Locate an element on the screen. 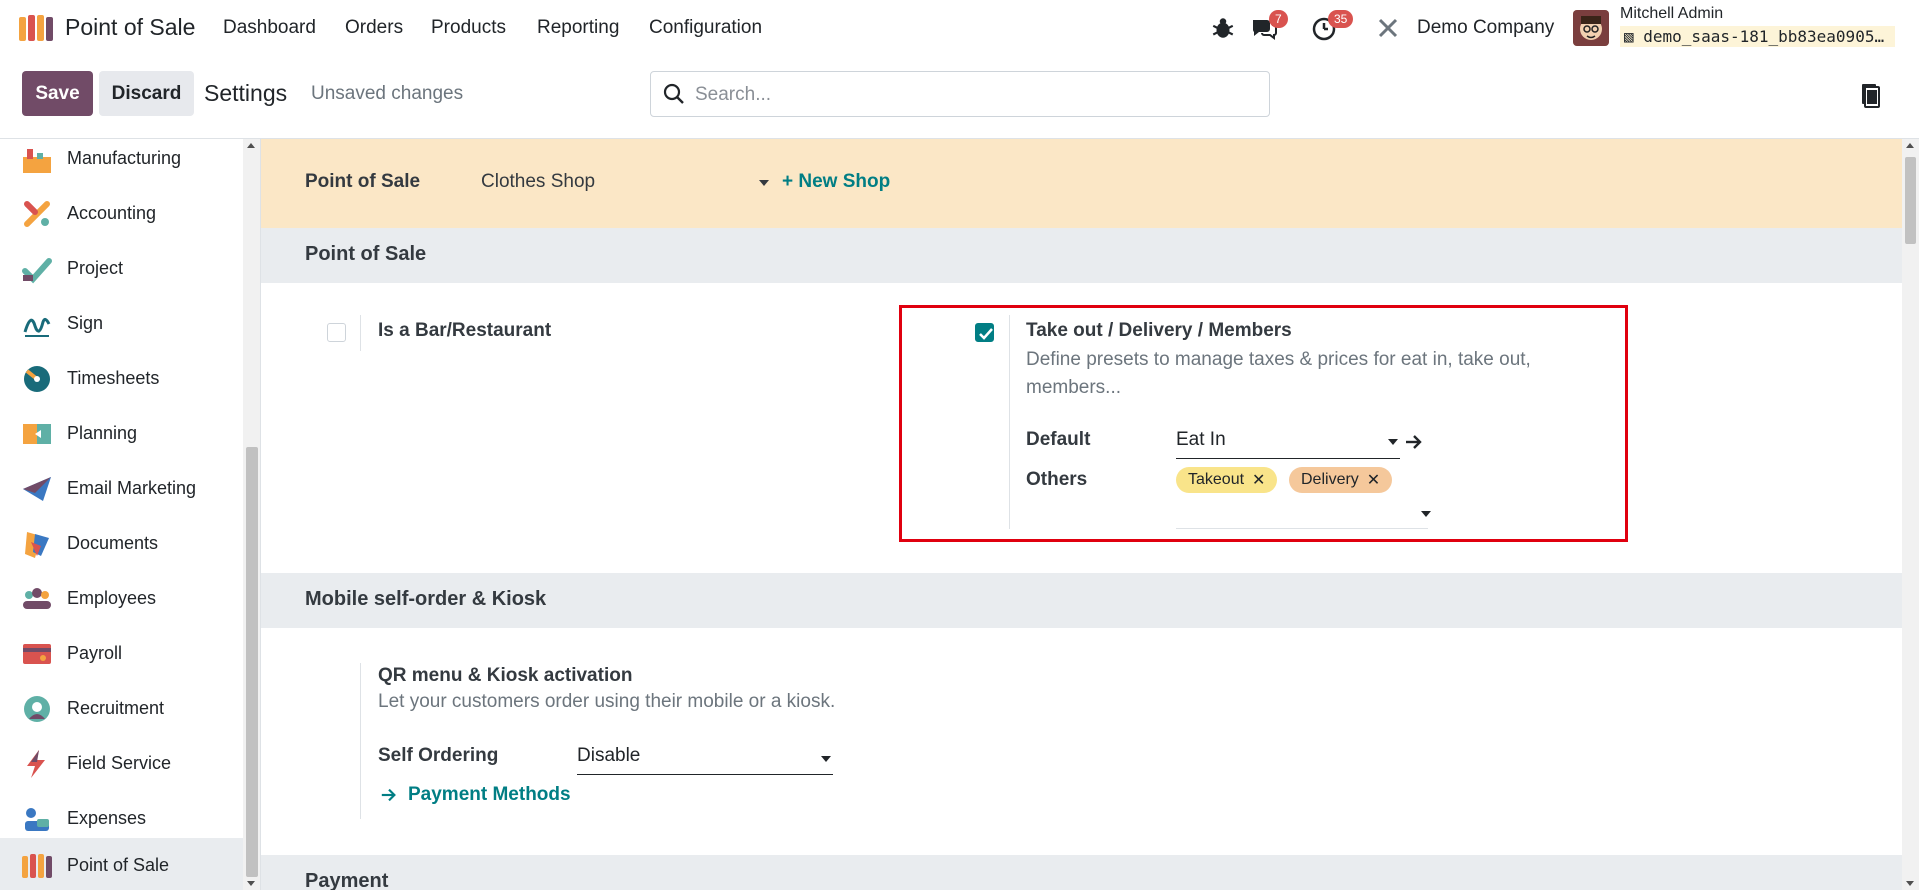 The height and width of the screenshot is (890, 1919). sidebar-item-recruitment: Recruitment is located at coordinates (121, 708).